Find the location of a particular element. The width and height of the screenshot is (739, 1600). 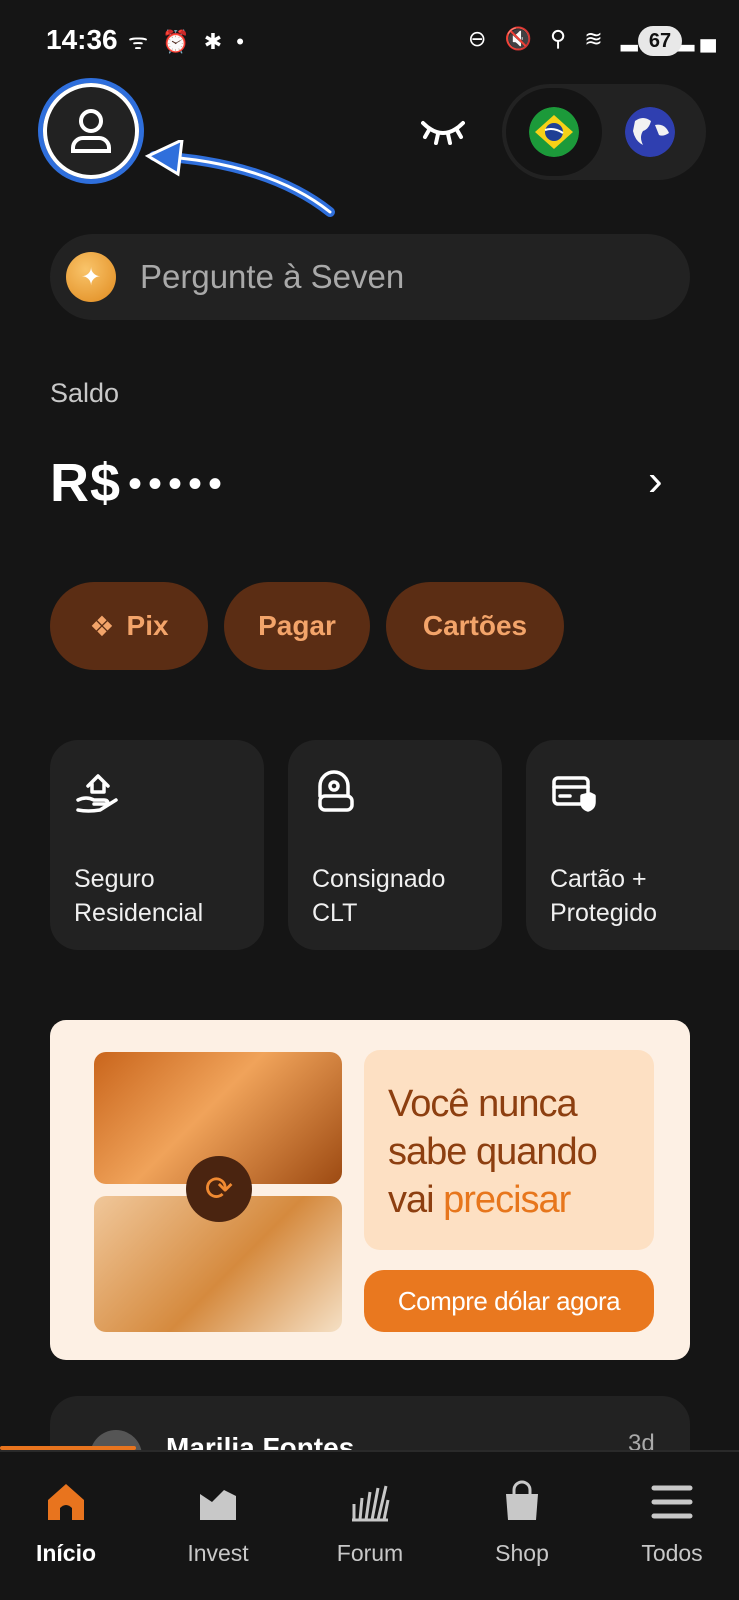

loan-icon is located at coordinates (336, 791).